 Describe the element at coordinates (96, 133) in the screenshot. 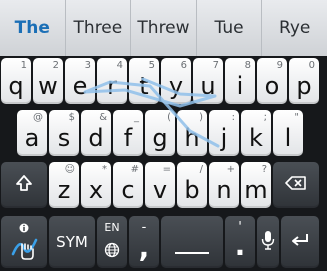

I see `key-d: & d` at that location.